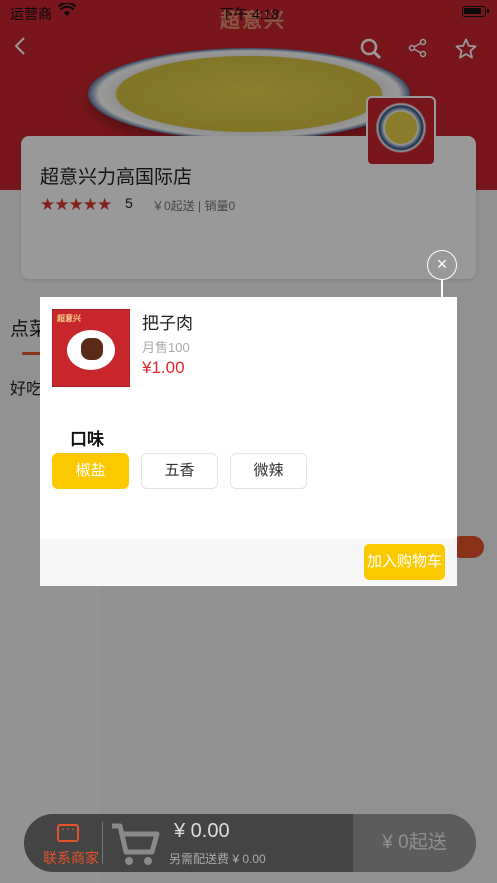 This screenshot has height=883, width=497. What do you see at coordinates (64, 843) in the screenshot?
I see `contact-merchant-button: 联系商家` at bounding box center [64, 843].